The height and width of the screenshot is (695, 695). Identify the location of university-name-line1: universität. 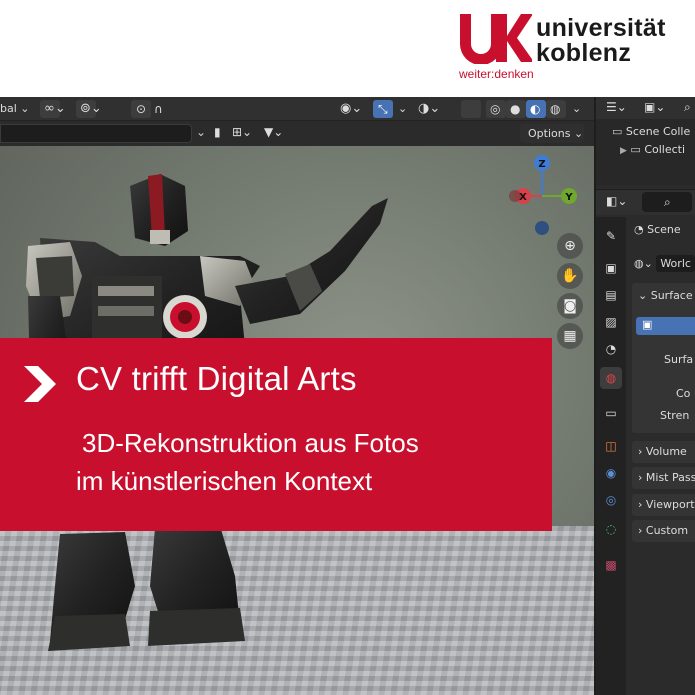
(601, 28).